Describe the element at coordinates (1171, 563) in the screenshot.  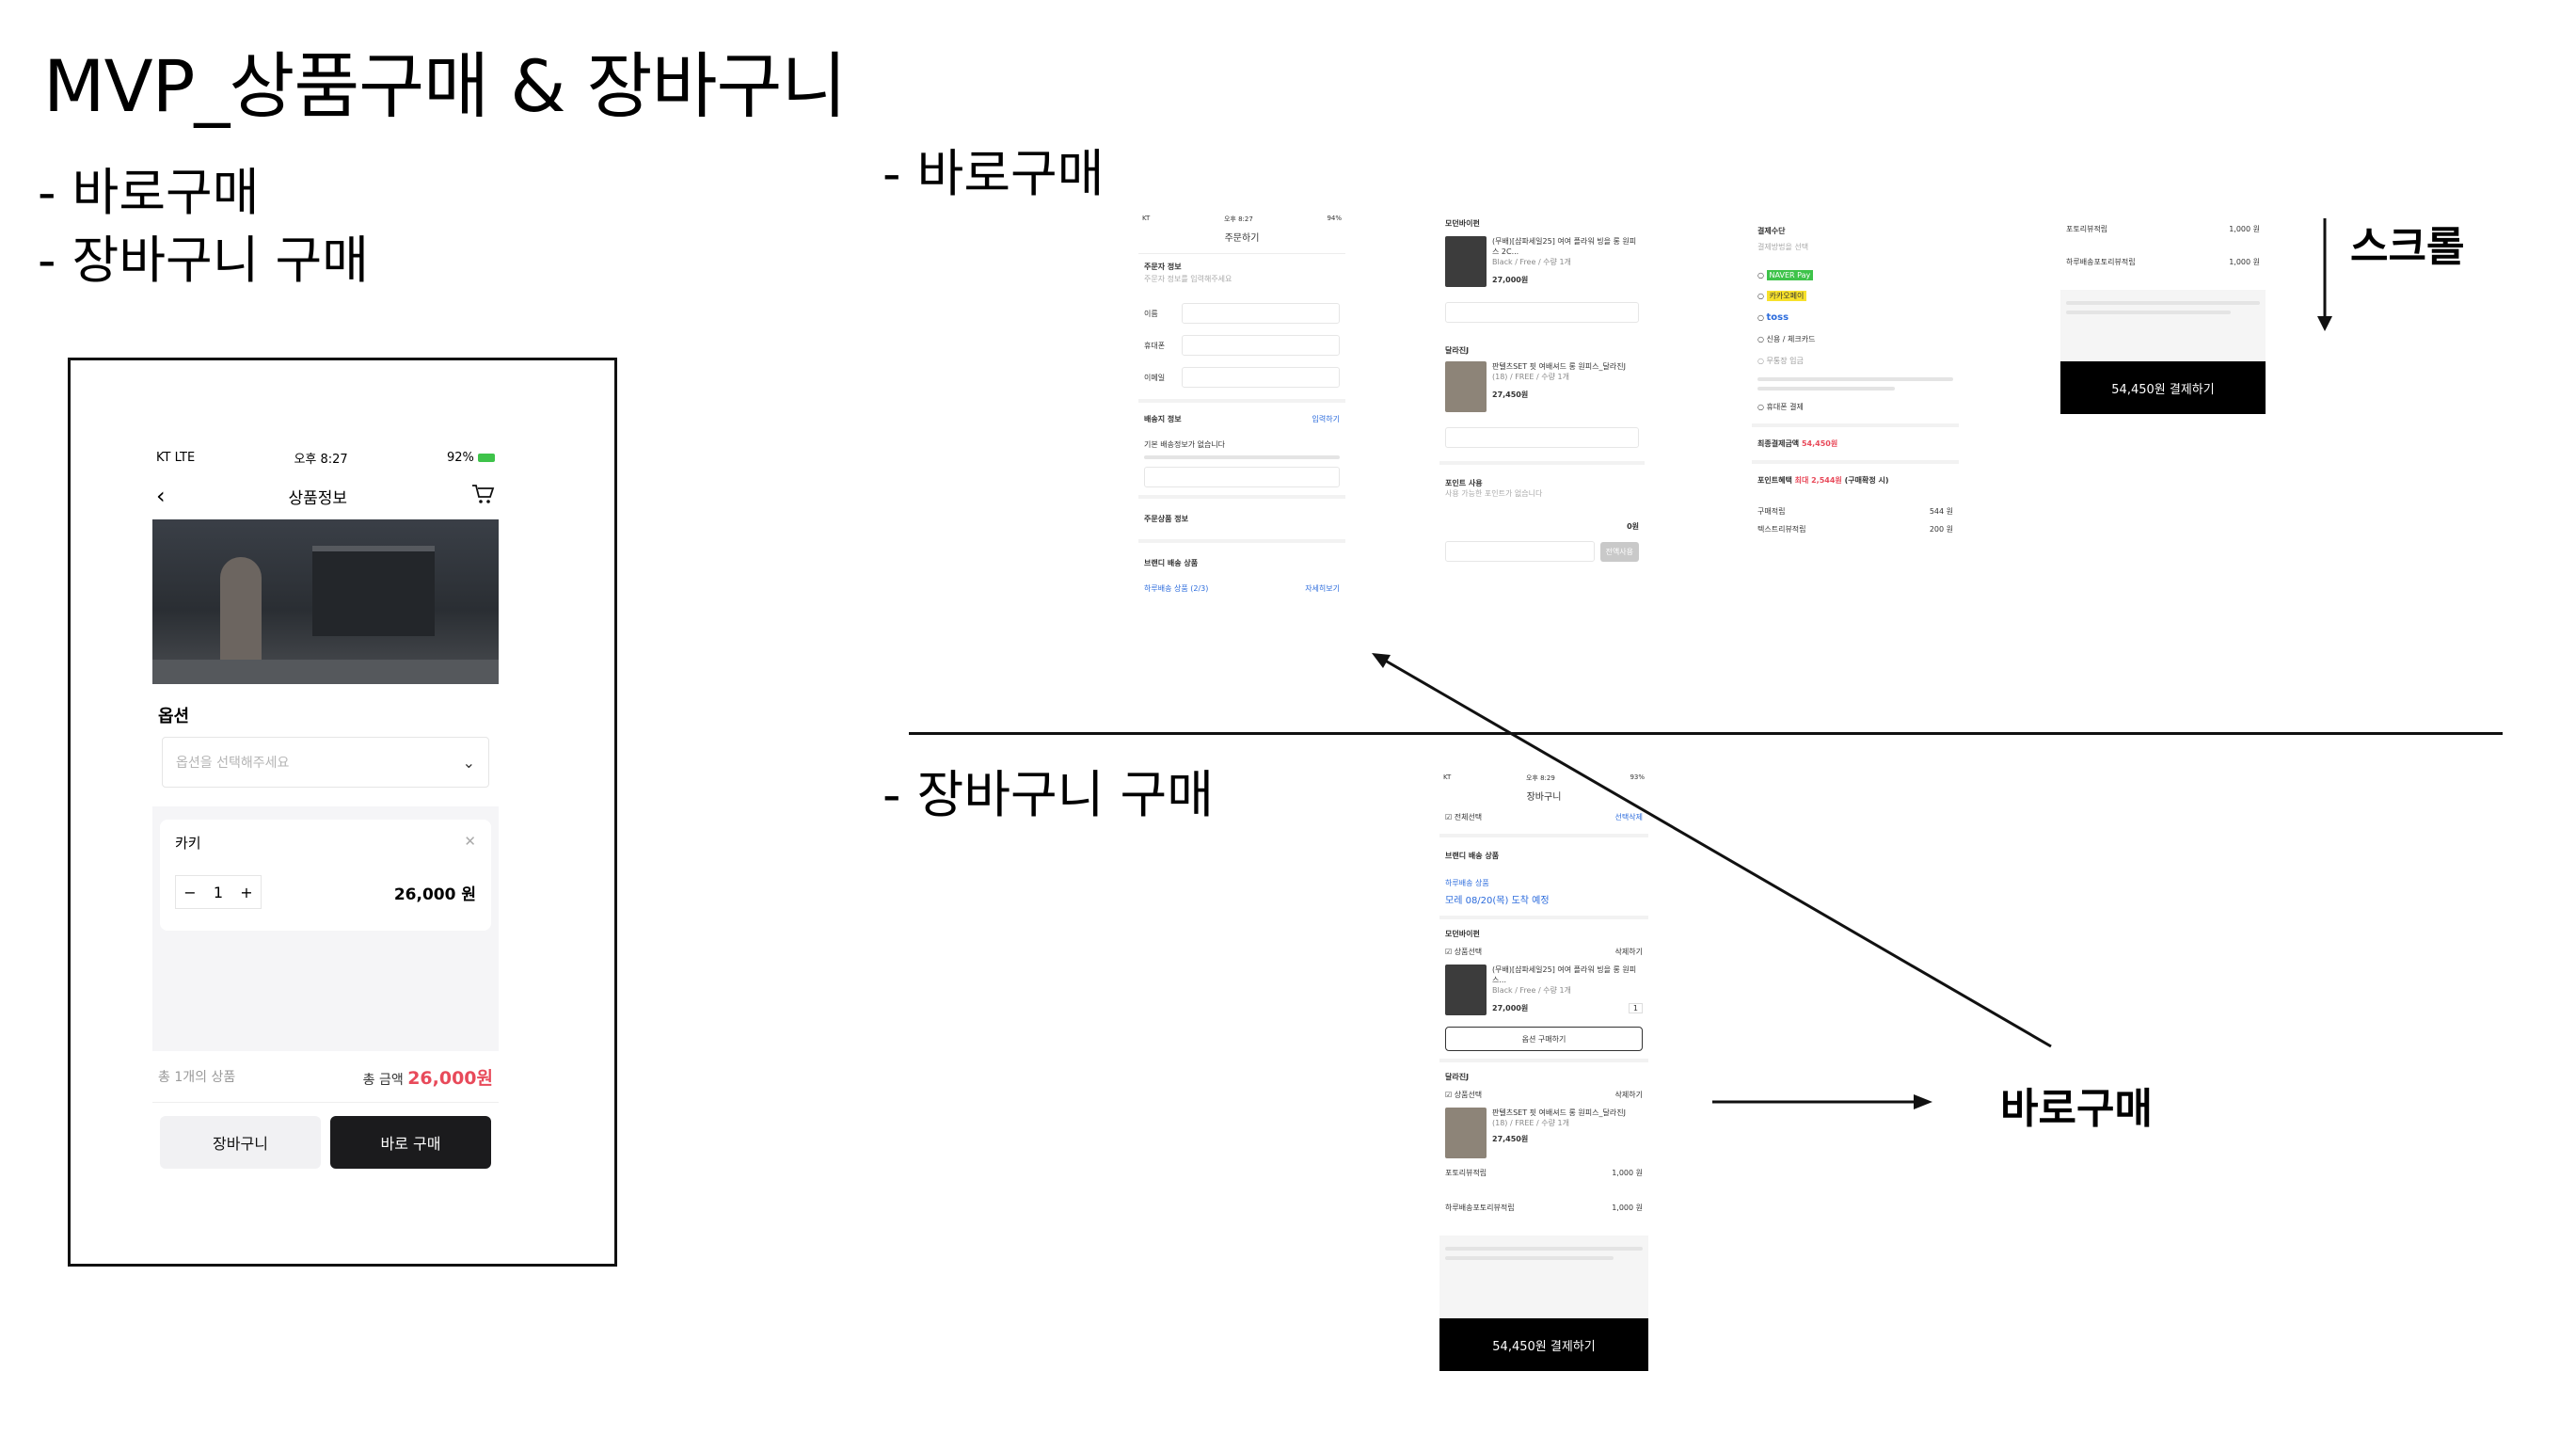
I see `brand-shipping-heading: 브랜디 배송 상품` at that location.